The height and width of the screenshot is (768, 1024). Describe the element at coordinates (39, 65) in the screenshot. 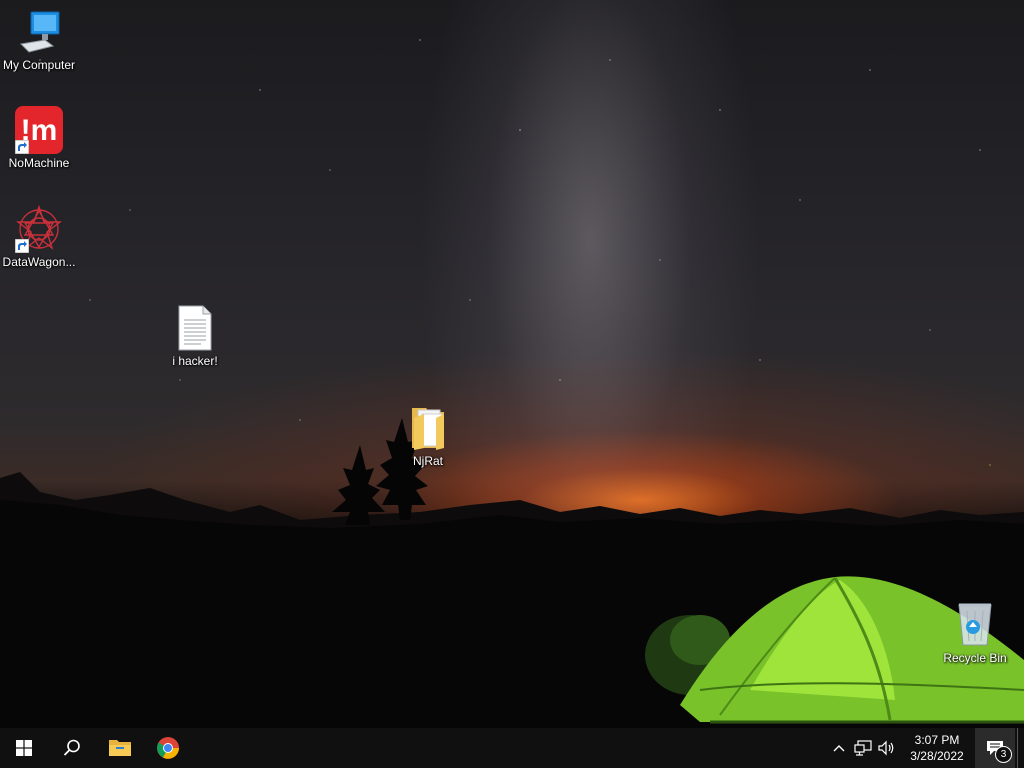

I see `desktop-icon-label: My Computer` at that location.